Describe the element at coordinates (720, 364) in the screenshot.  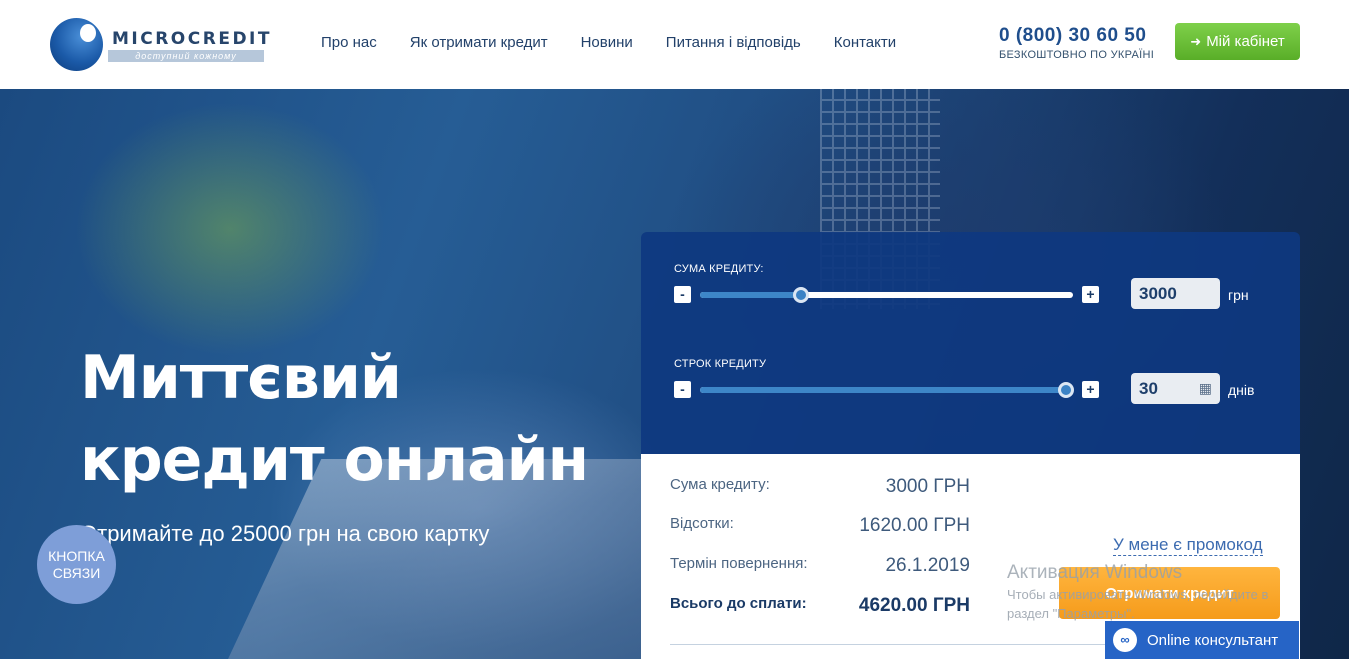
I see `term-label: СТРОК КРЕДИТУ` at that location.